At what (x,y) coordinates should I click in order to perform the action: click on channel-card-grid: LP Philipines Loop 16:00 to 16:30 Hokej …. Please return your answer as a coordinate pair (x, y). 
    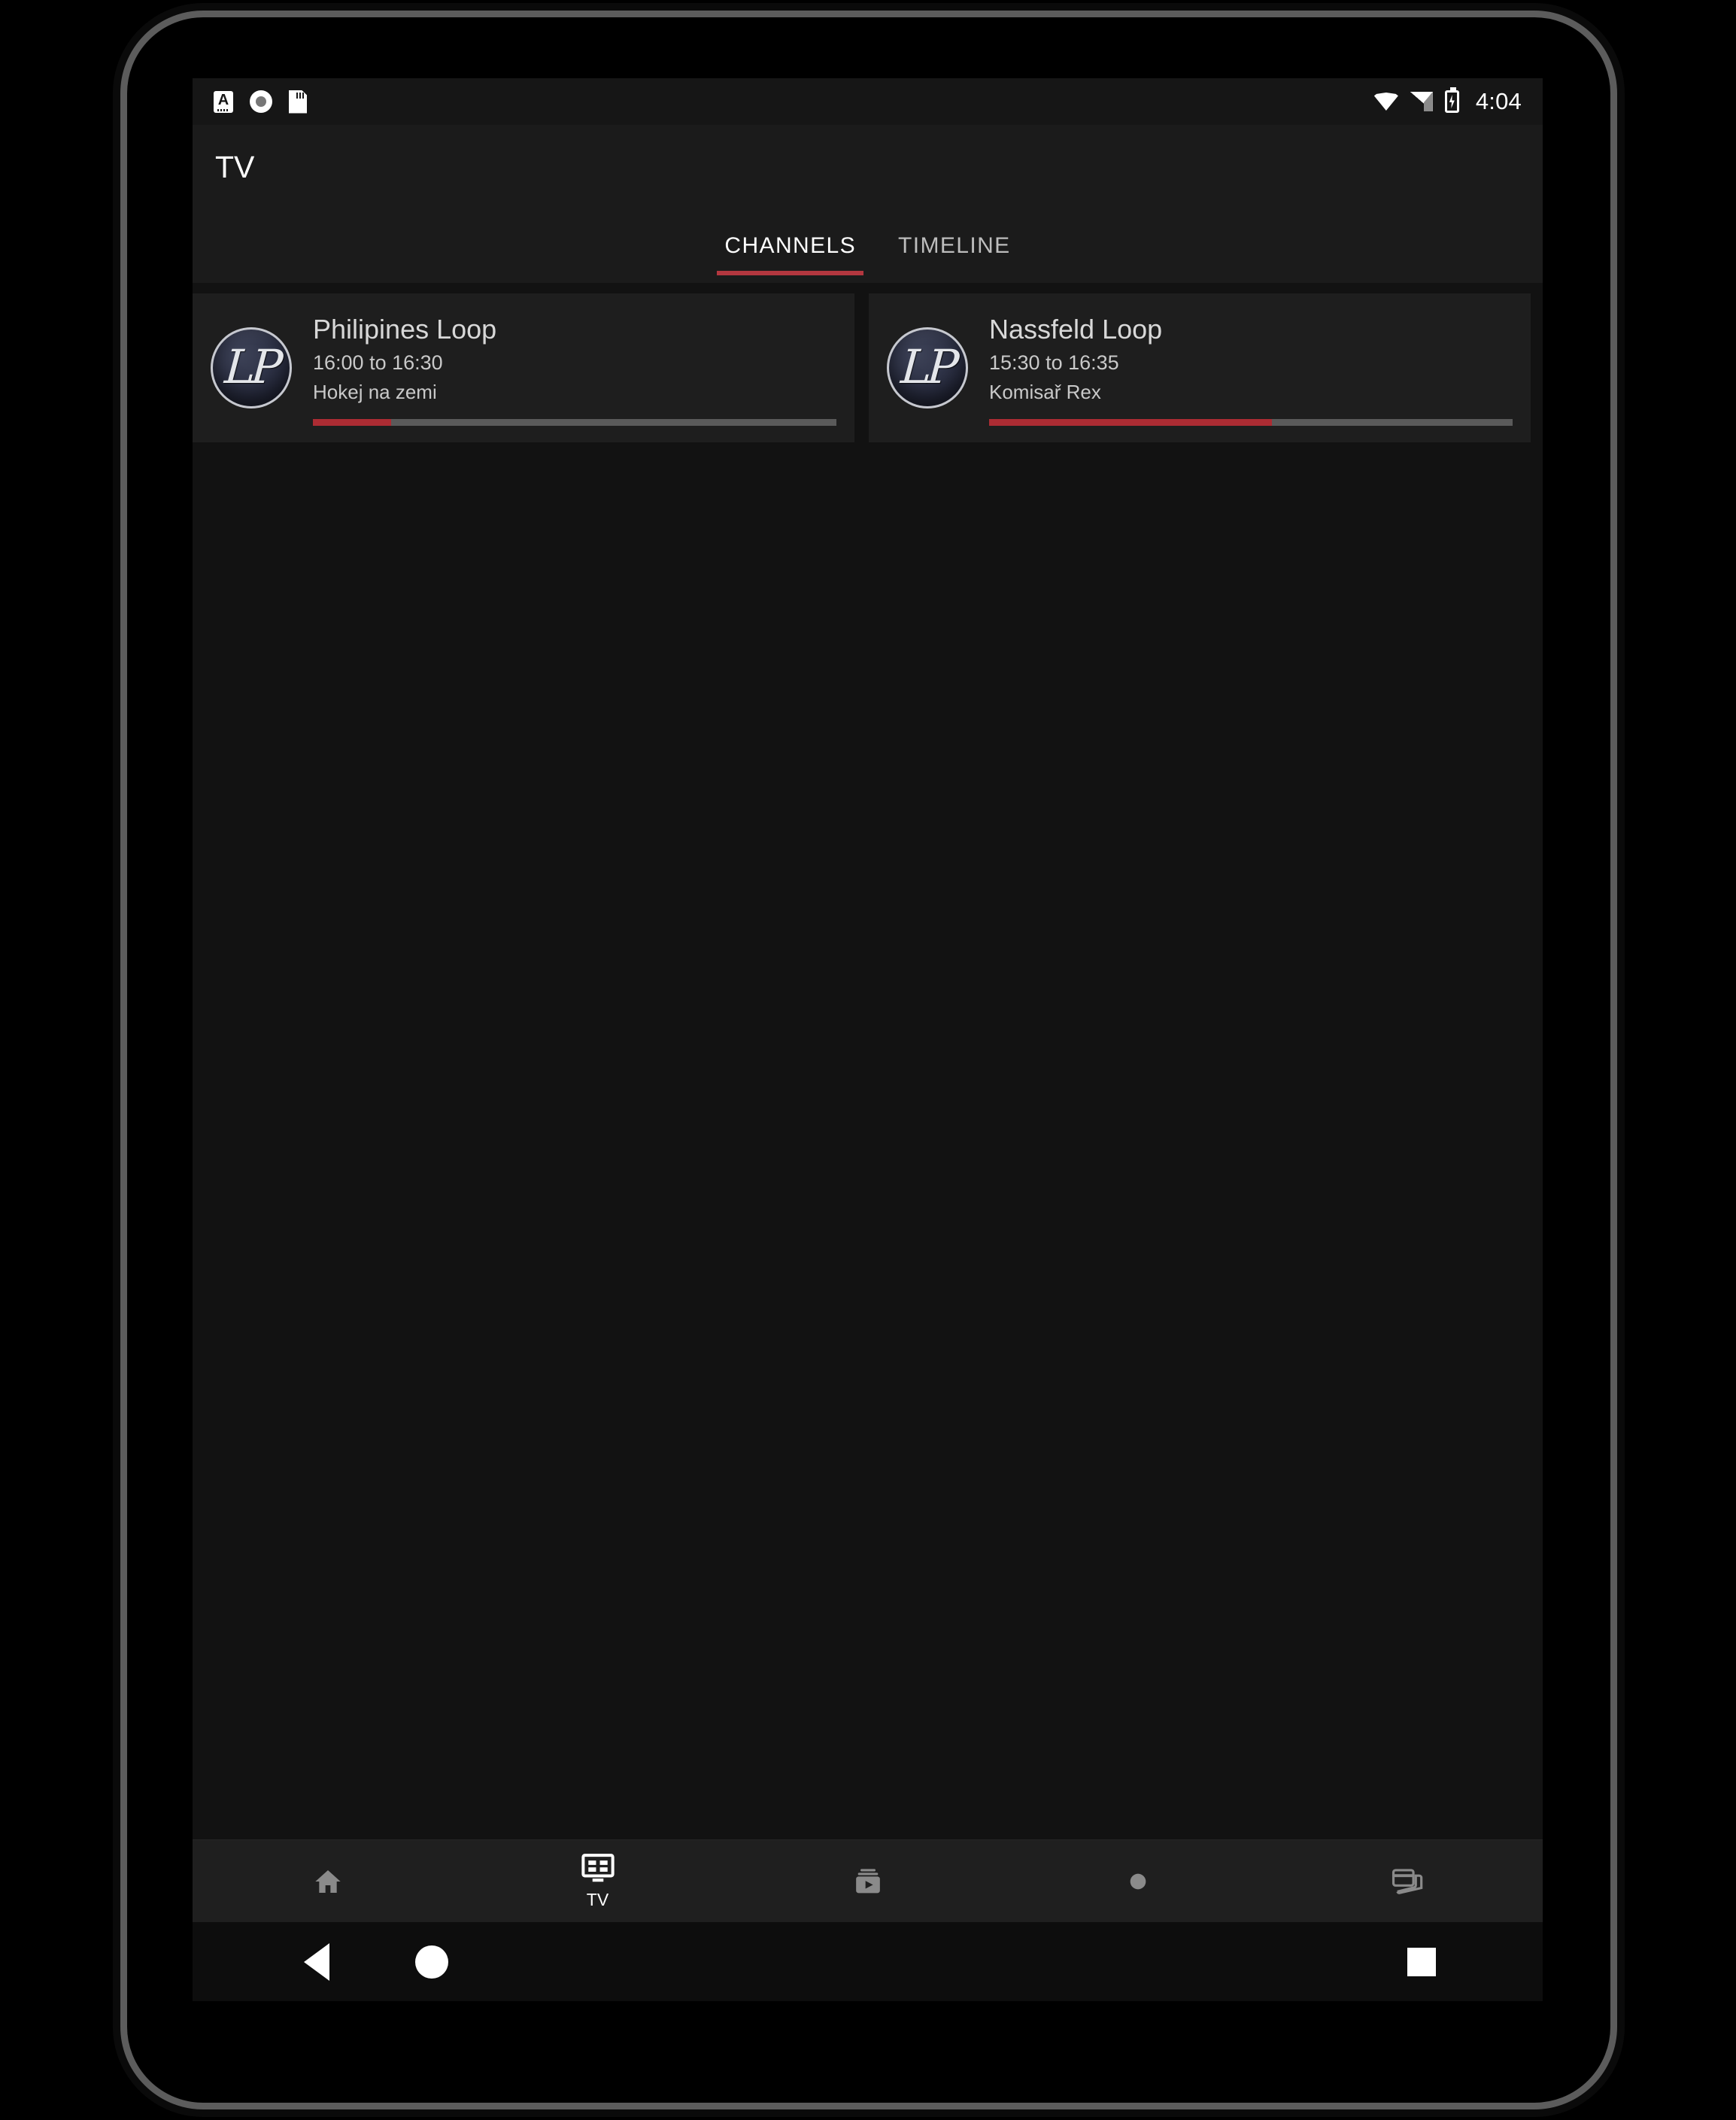
    Looking at the image, I should click on (868, 363).